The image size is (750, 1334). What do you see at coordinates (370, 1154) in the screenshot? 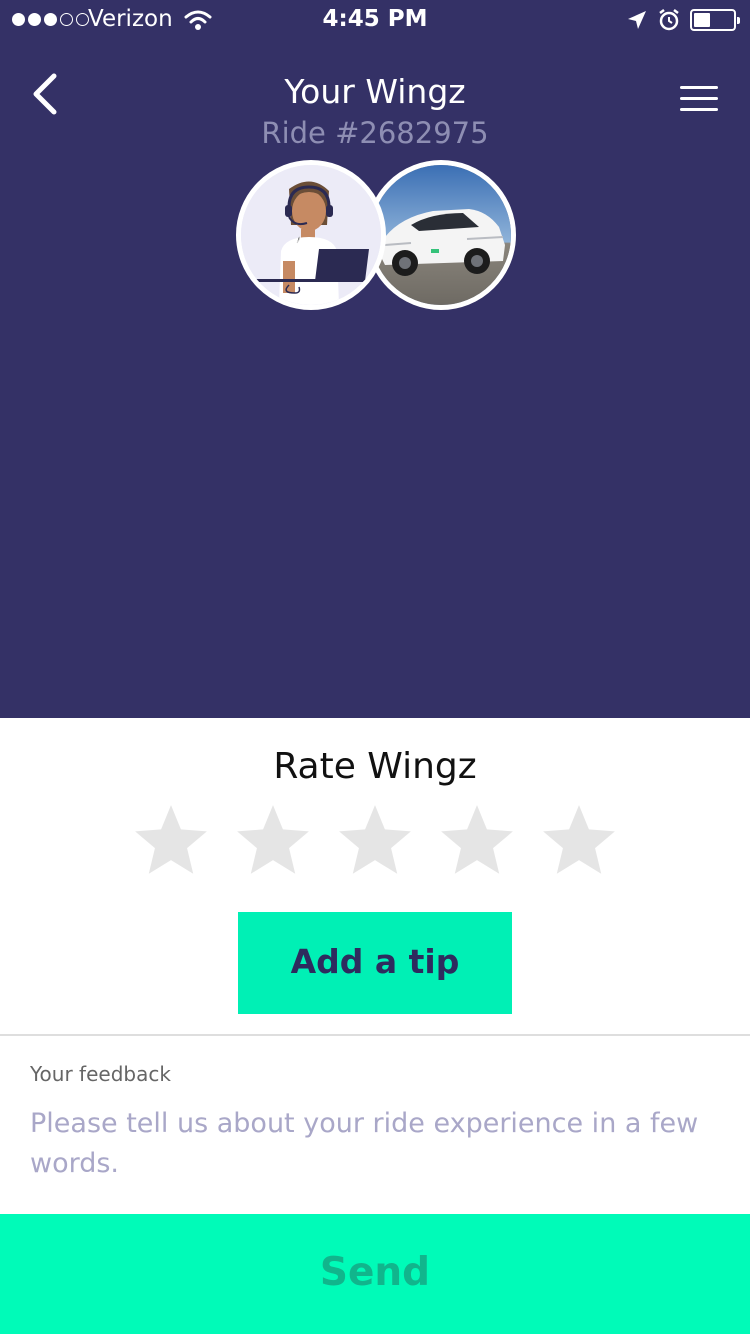
I see `feedback-input` at bounding box center [370, 1154].